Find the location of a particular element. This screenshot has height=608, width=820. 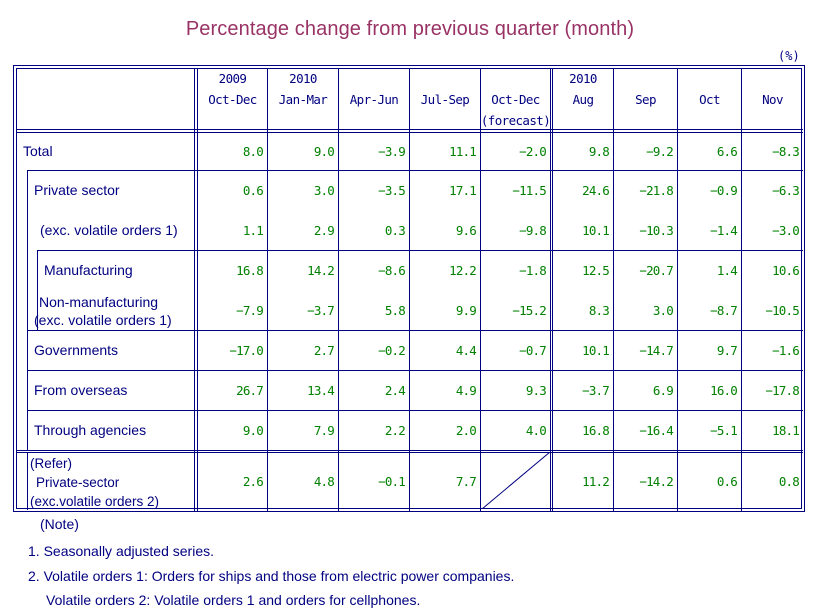

column-header: .Nov. is located at coordinates (772, 99).